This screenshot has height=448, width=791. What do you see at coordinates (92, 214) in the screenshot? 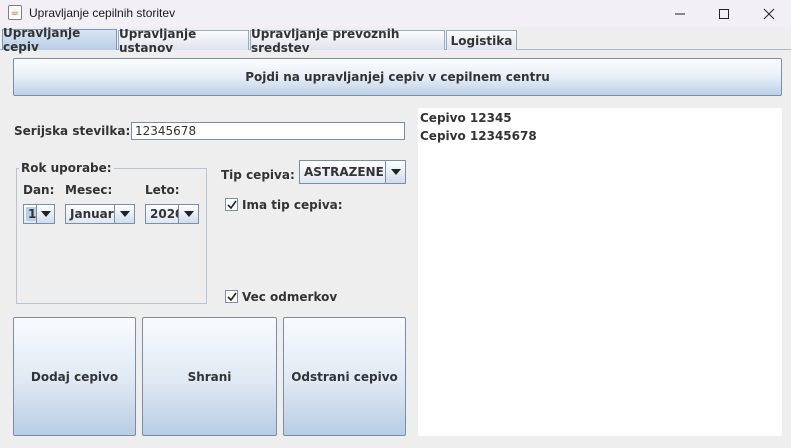
I see `month-select-value: Januar` at bounding box center [92, 214].